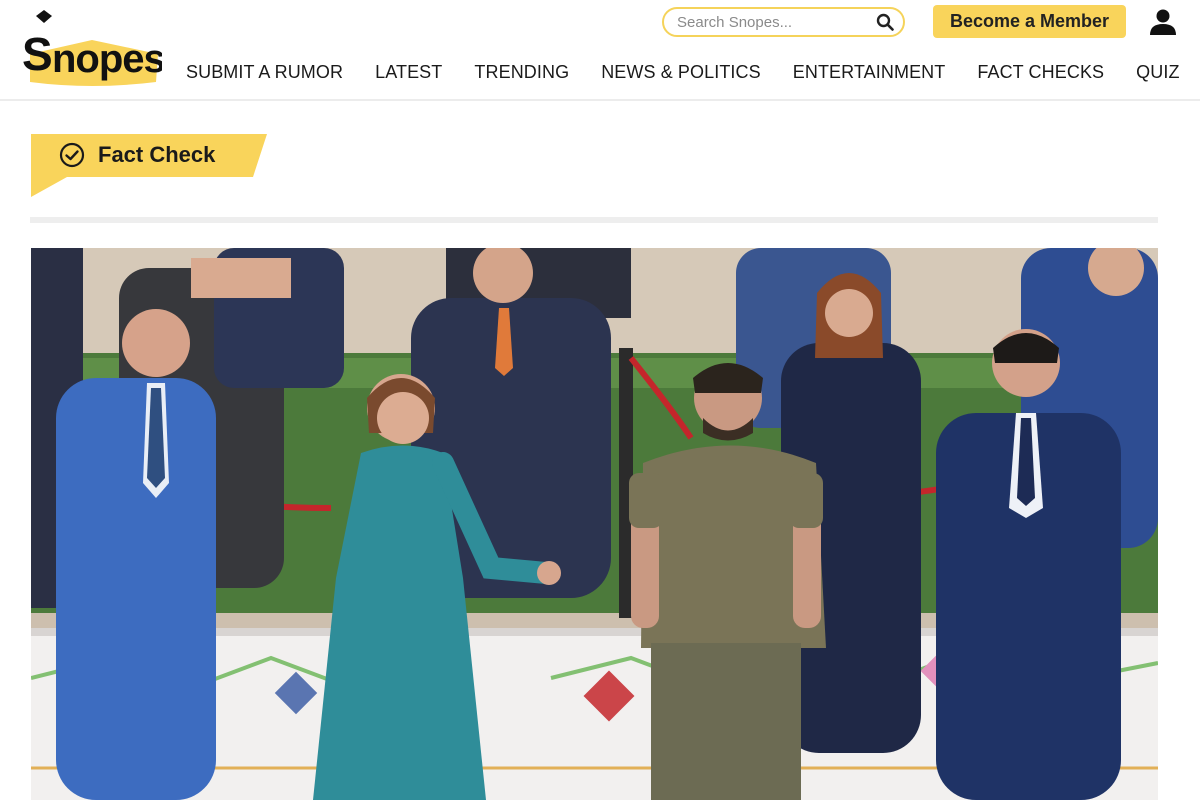 Image resolution: width=1200 pixels, height=800 pixels. What do you see at coordinates (72, 155) in the screenshot?
I see `check-circle-icon` at bounding box center [72, 155].